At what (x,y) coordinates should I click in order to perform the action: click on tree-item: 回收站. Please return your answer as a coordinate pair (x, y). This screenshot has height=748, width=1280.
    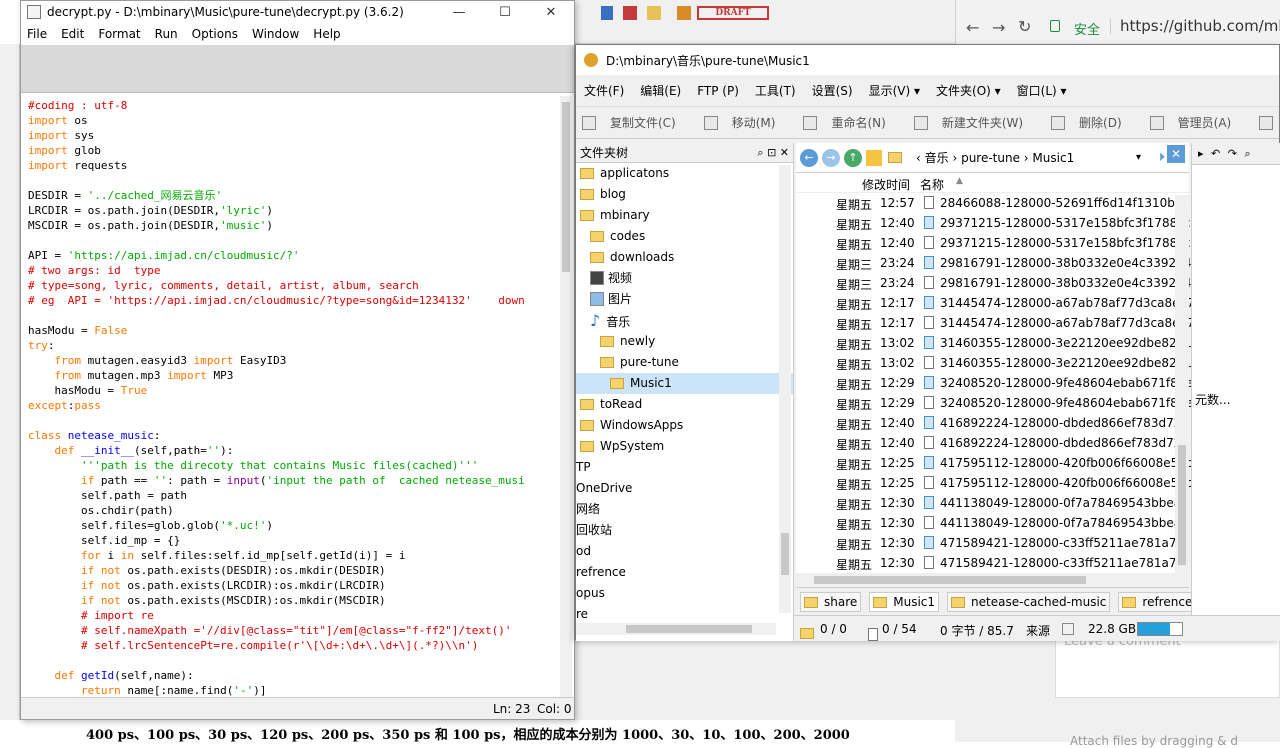
    Looking at the image, I should click on (684, 530).